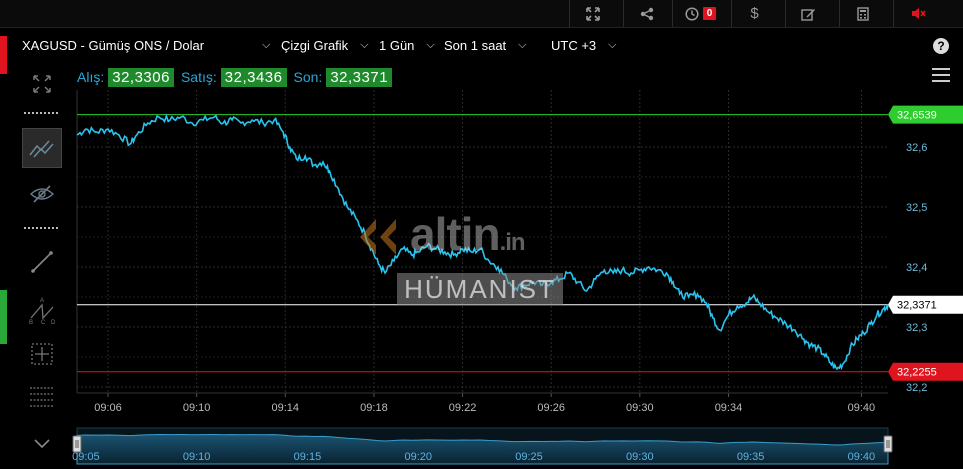  What do you see at coordinates (359, 77) in the screenshot?
I see `last-value: 32,3371` at bounding box center [359, 77].